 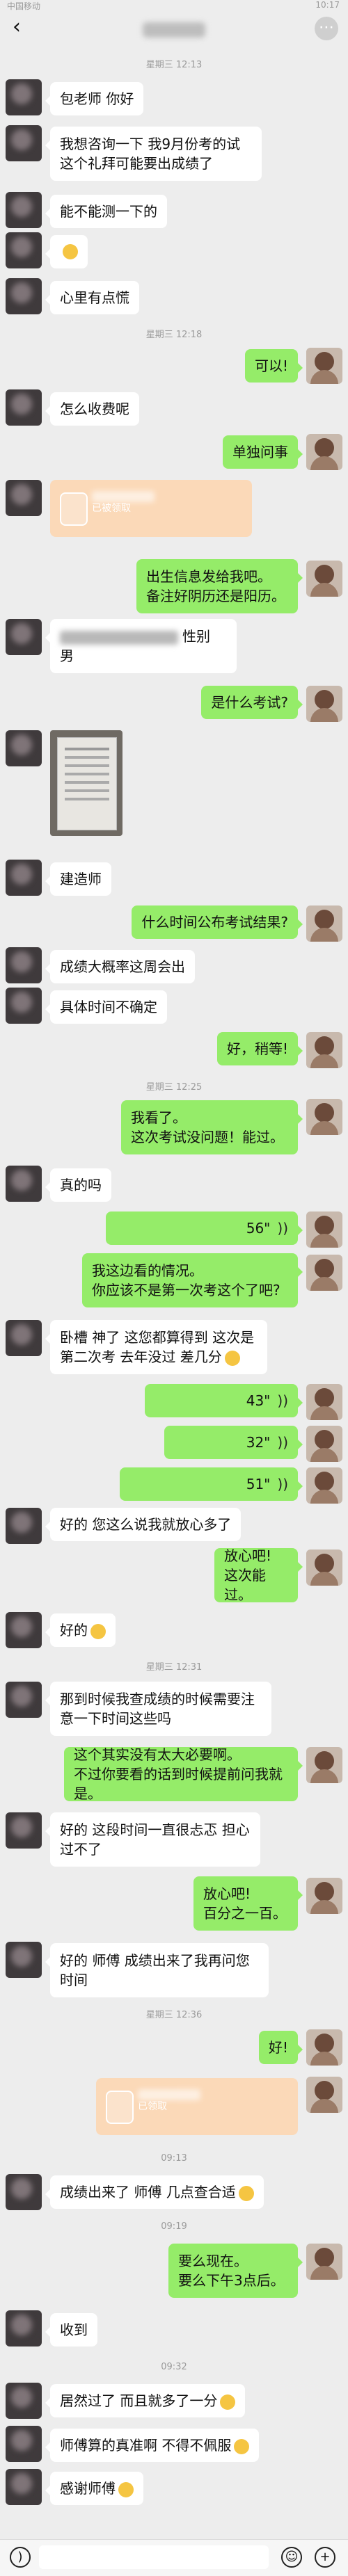 I want to click on timestamp: 09:32, so click(x=174, y=2367).